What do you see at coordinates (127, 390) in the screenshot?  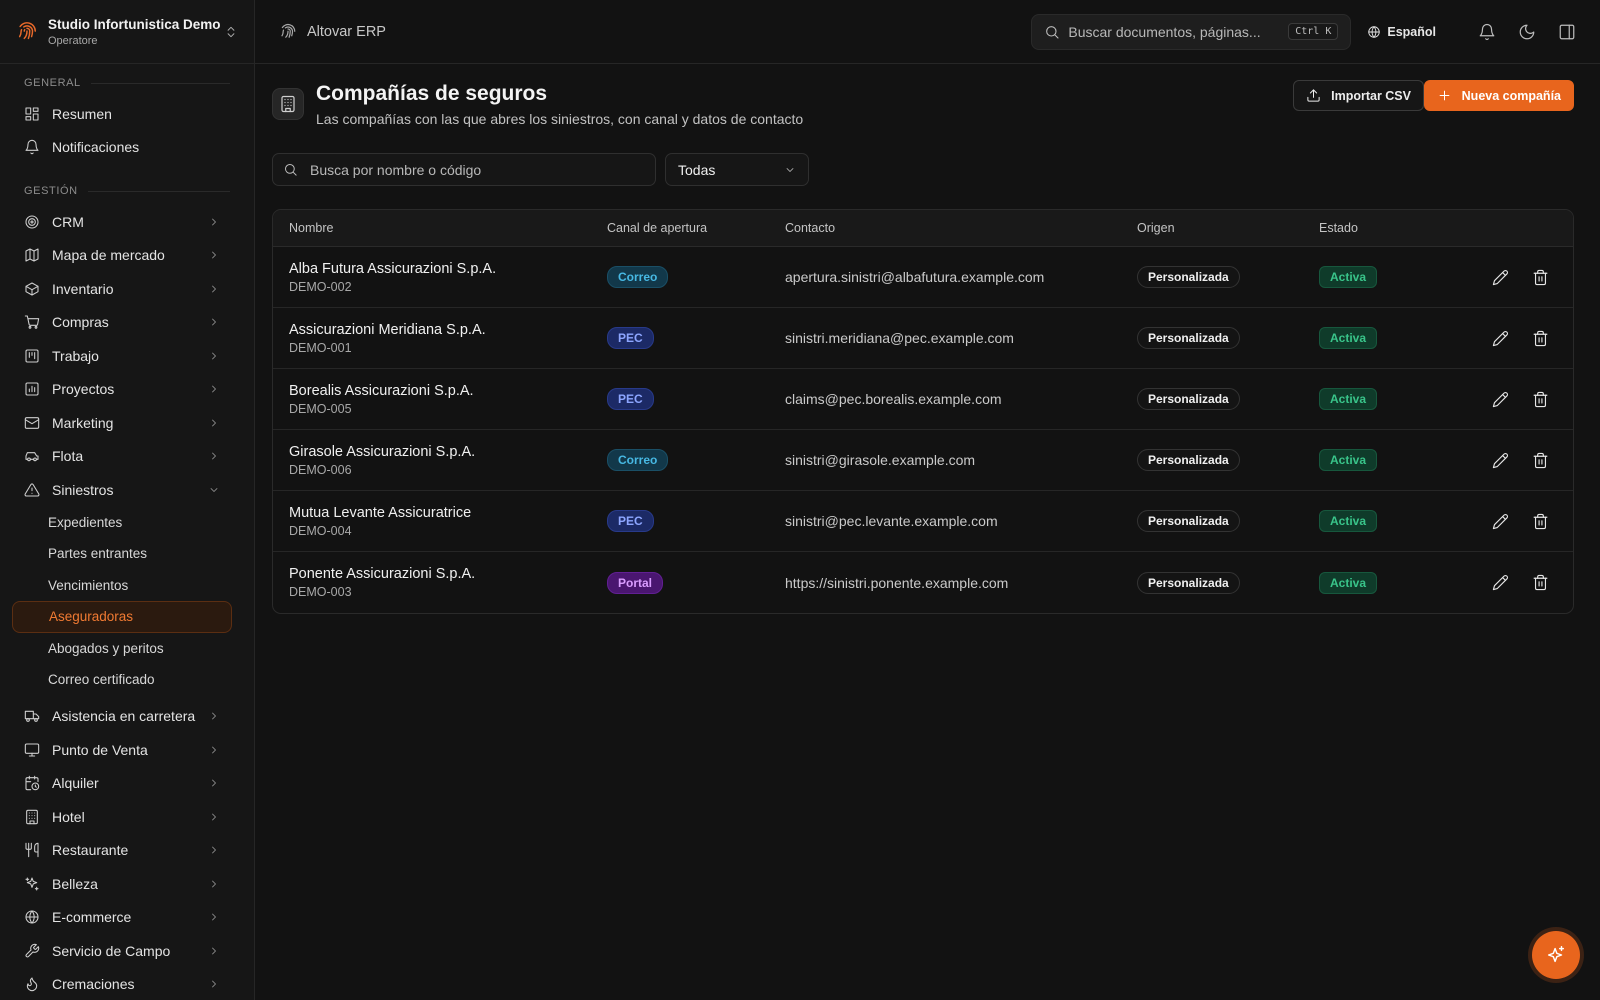 I see `sidebar-item-proyectos: Proyectos` at bounding box center [127, 390].